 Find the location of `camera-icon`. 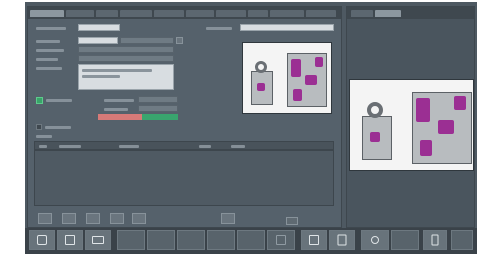

camera-icon is located at coordinates (42, 240).